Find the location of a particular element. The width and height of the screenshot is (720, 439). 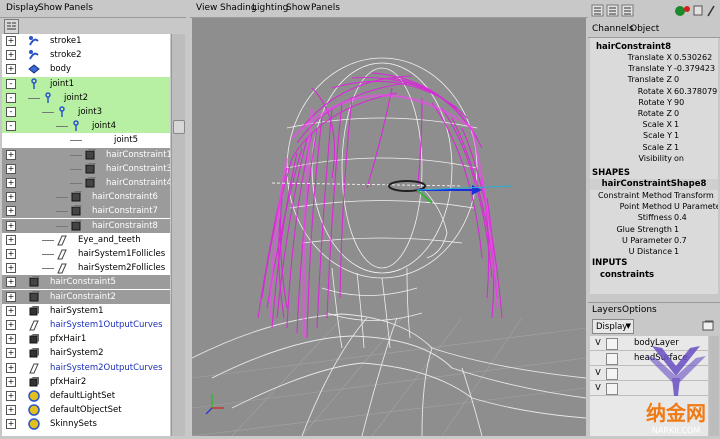

outliner-row: - joint3 is located at coordinates (86, 112).